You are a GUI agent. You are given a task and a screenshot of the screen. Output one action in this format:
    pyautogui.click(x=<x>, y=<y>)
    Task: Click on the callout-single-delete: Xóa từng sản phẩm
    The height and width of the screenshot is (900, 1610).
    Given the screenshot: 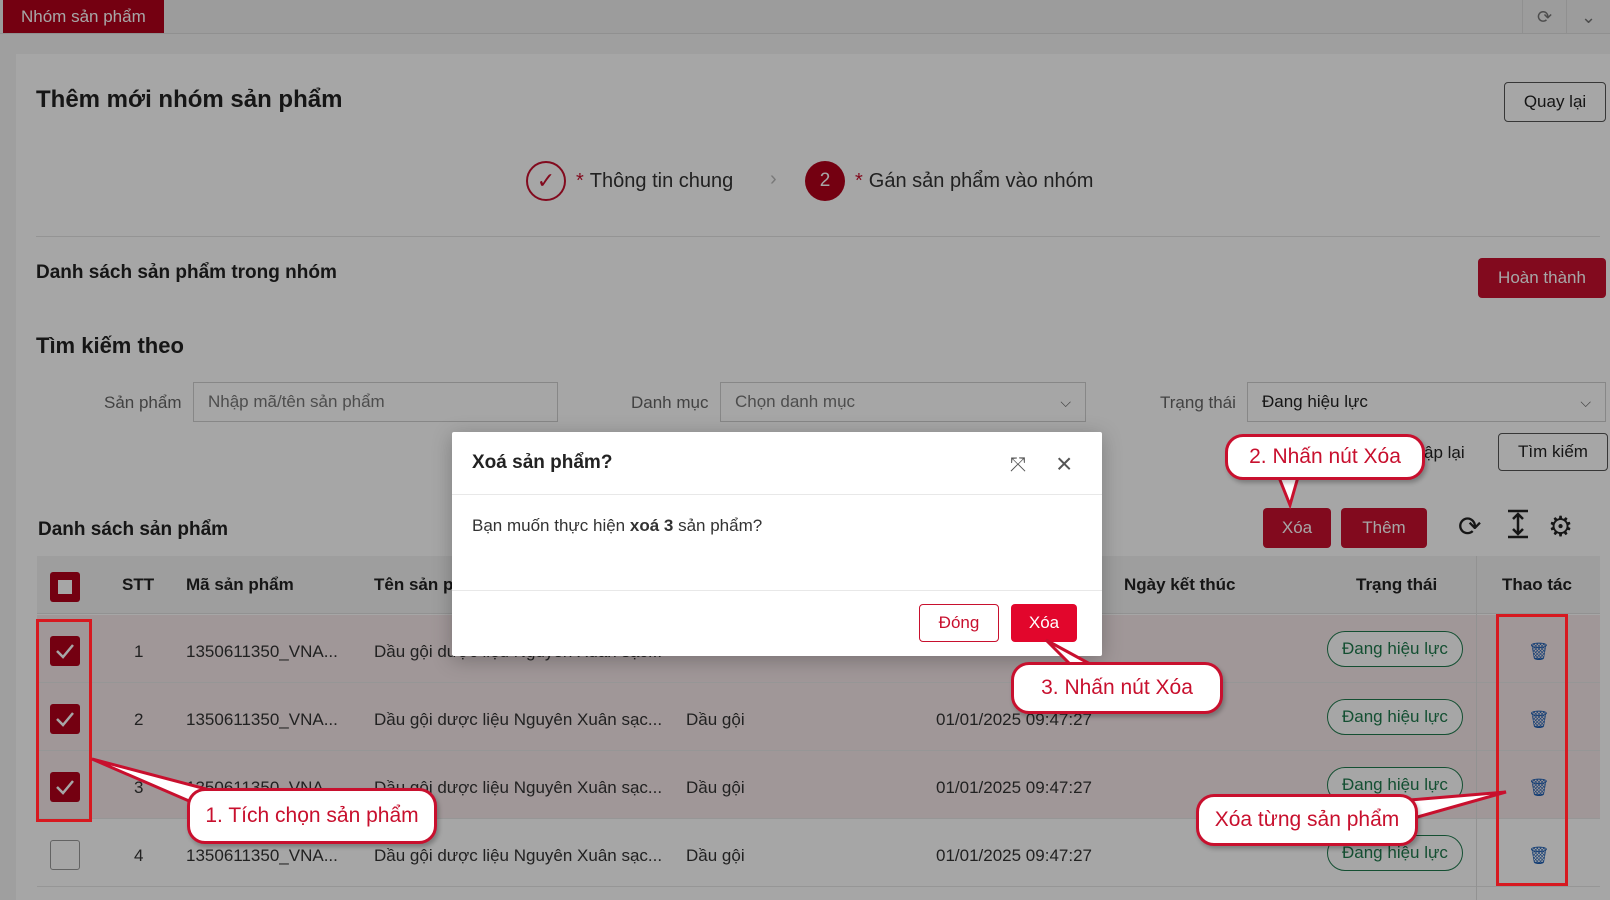 What is the action you would take?
    pyautogui.click(x=1307, y=820)
    